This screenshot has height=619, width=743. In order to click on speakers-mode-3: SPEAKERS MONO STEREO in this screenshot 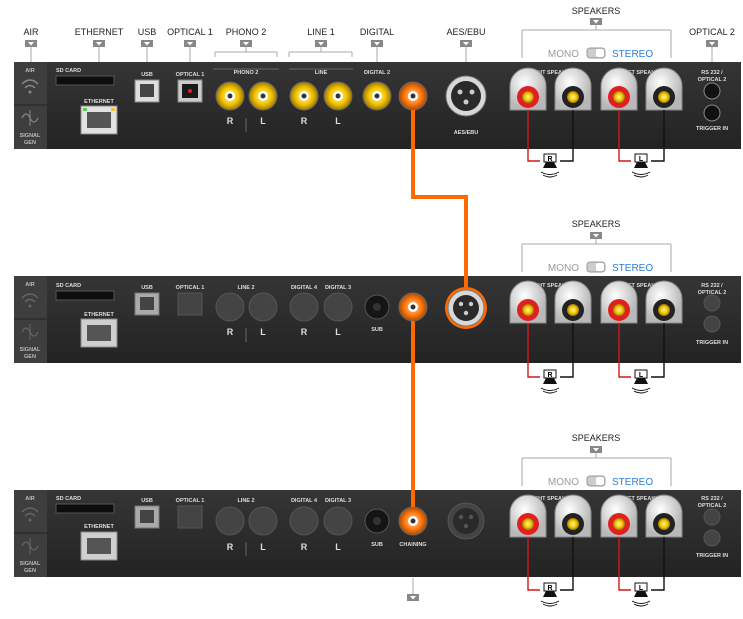, I will do `click(596, 460)`.